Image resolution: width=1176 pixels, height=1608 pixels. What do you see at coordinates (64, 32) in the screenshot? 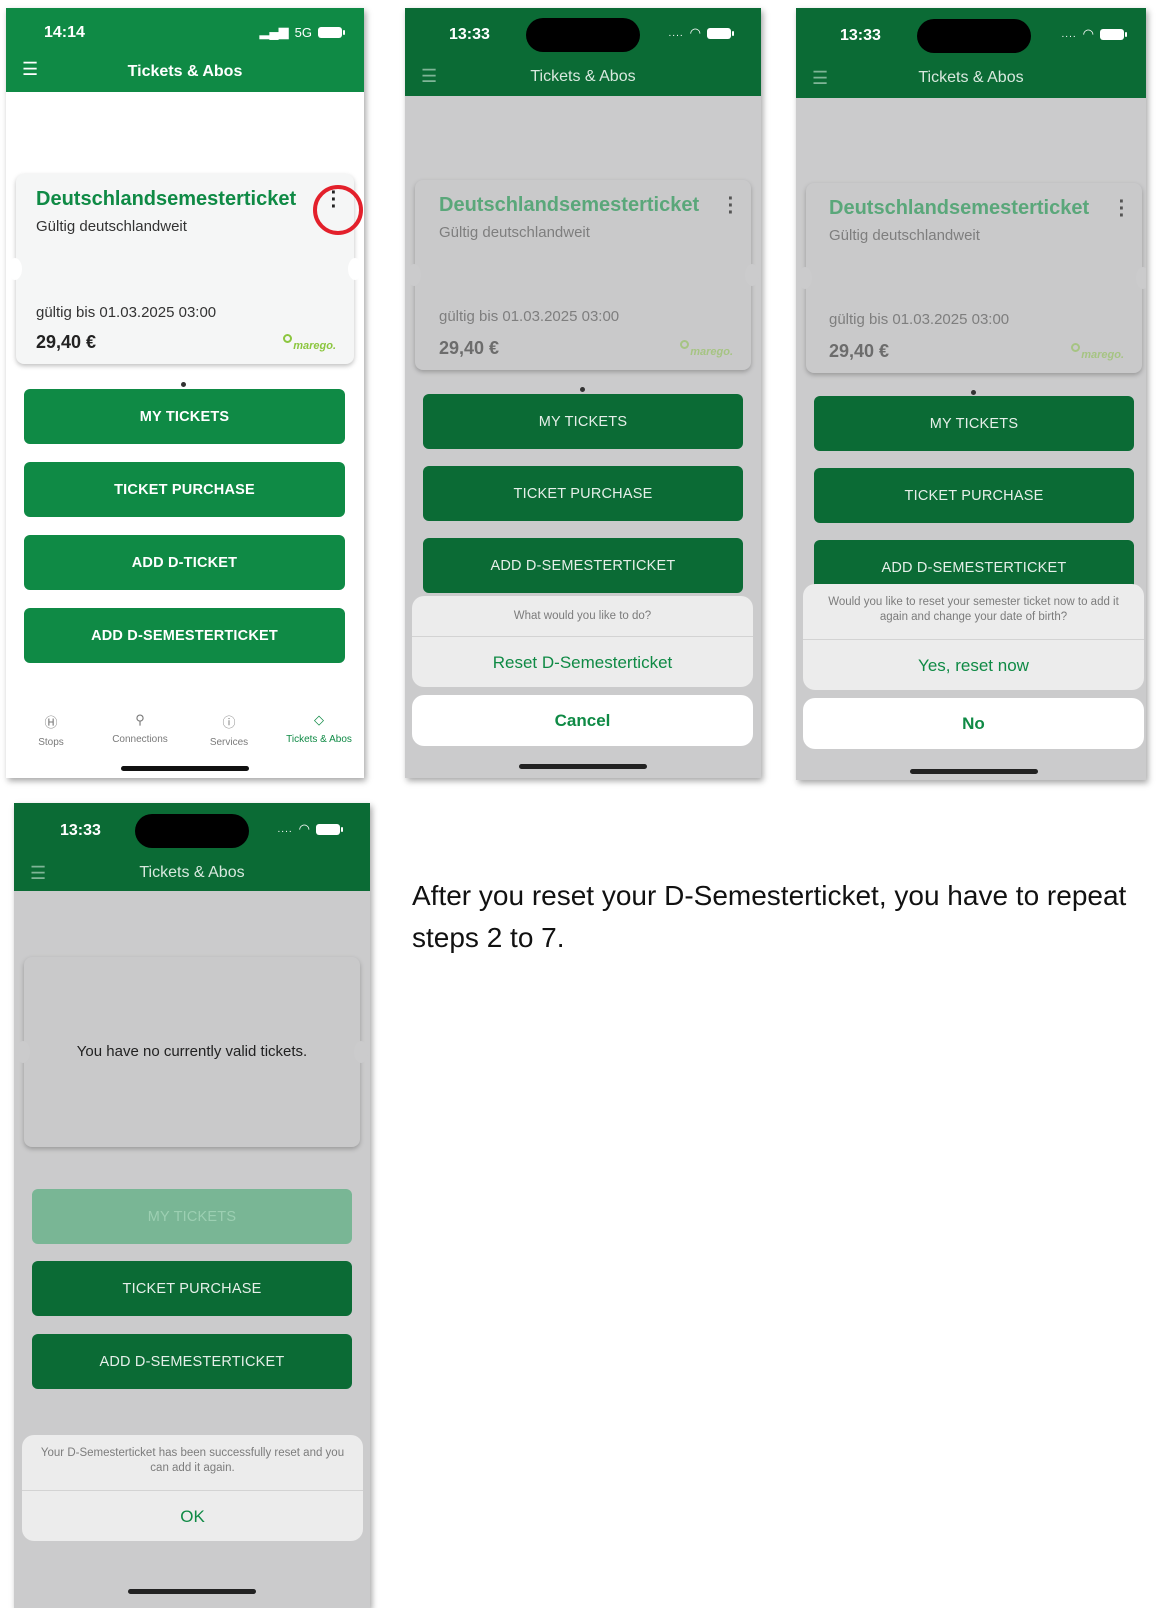
I see `status-time: 14:14` at bounding box center [64, 32].